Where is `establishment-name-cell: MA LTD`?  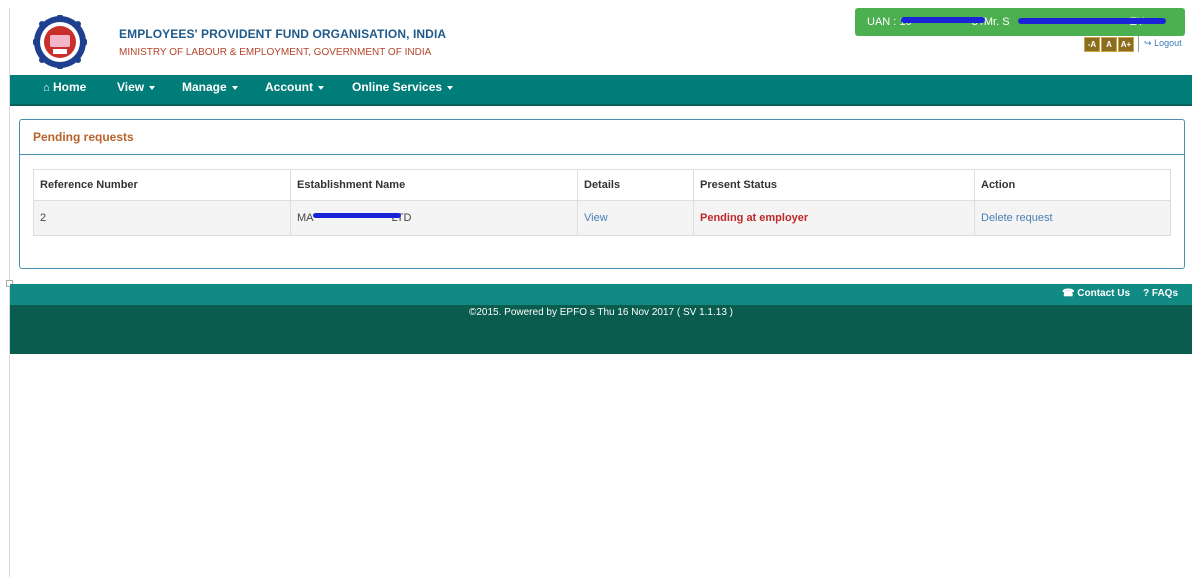
establishment-name-cell: MA LTD is located at coordinates (434, 218).